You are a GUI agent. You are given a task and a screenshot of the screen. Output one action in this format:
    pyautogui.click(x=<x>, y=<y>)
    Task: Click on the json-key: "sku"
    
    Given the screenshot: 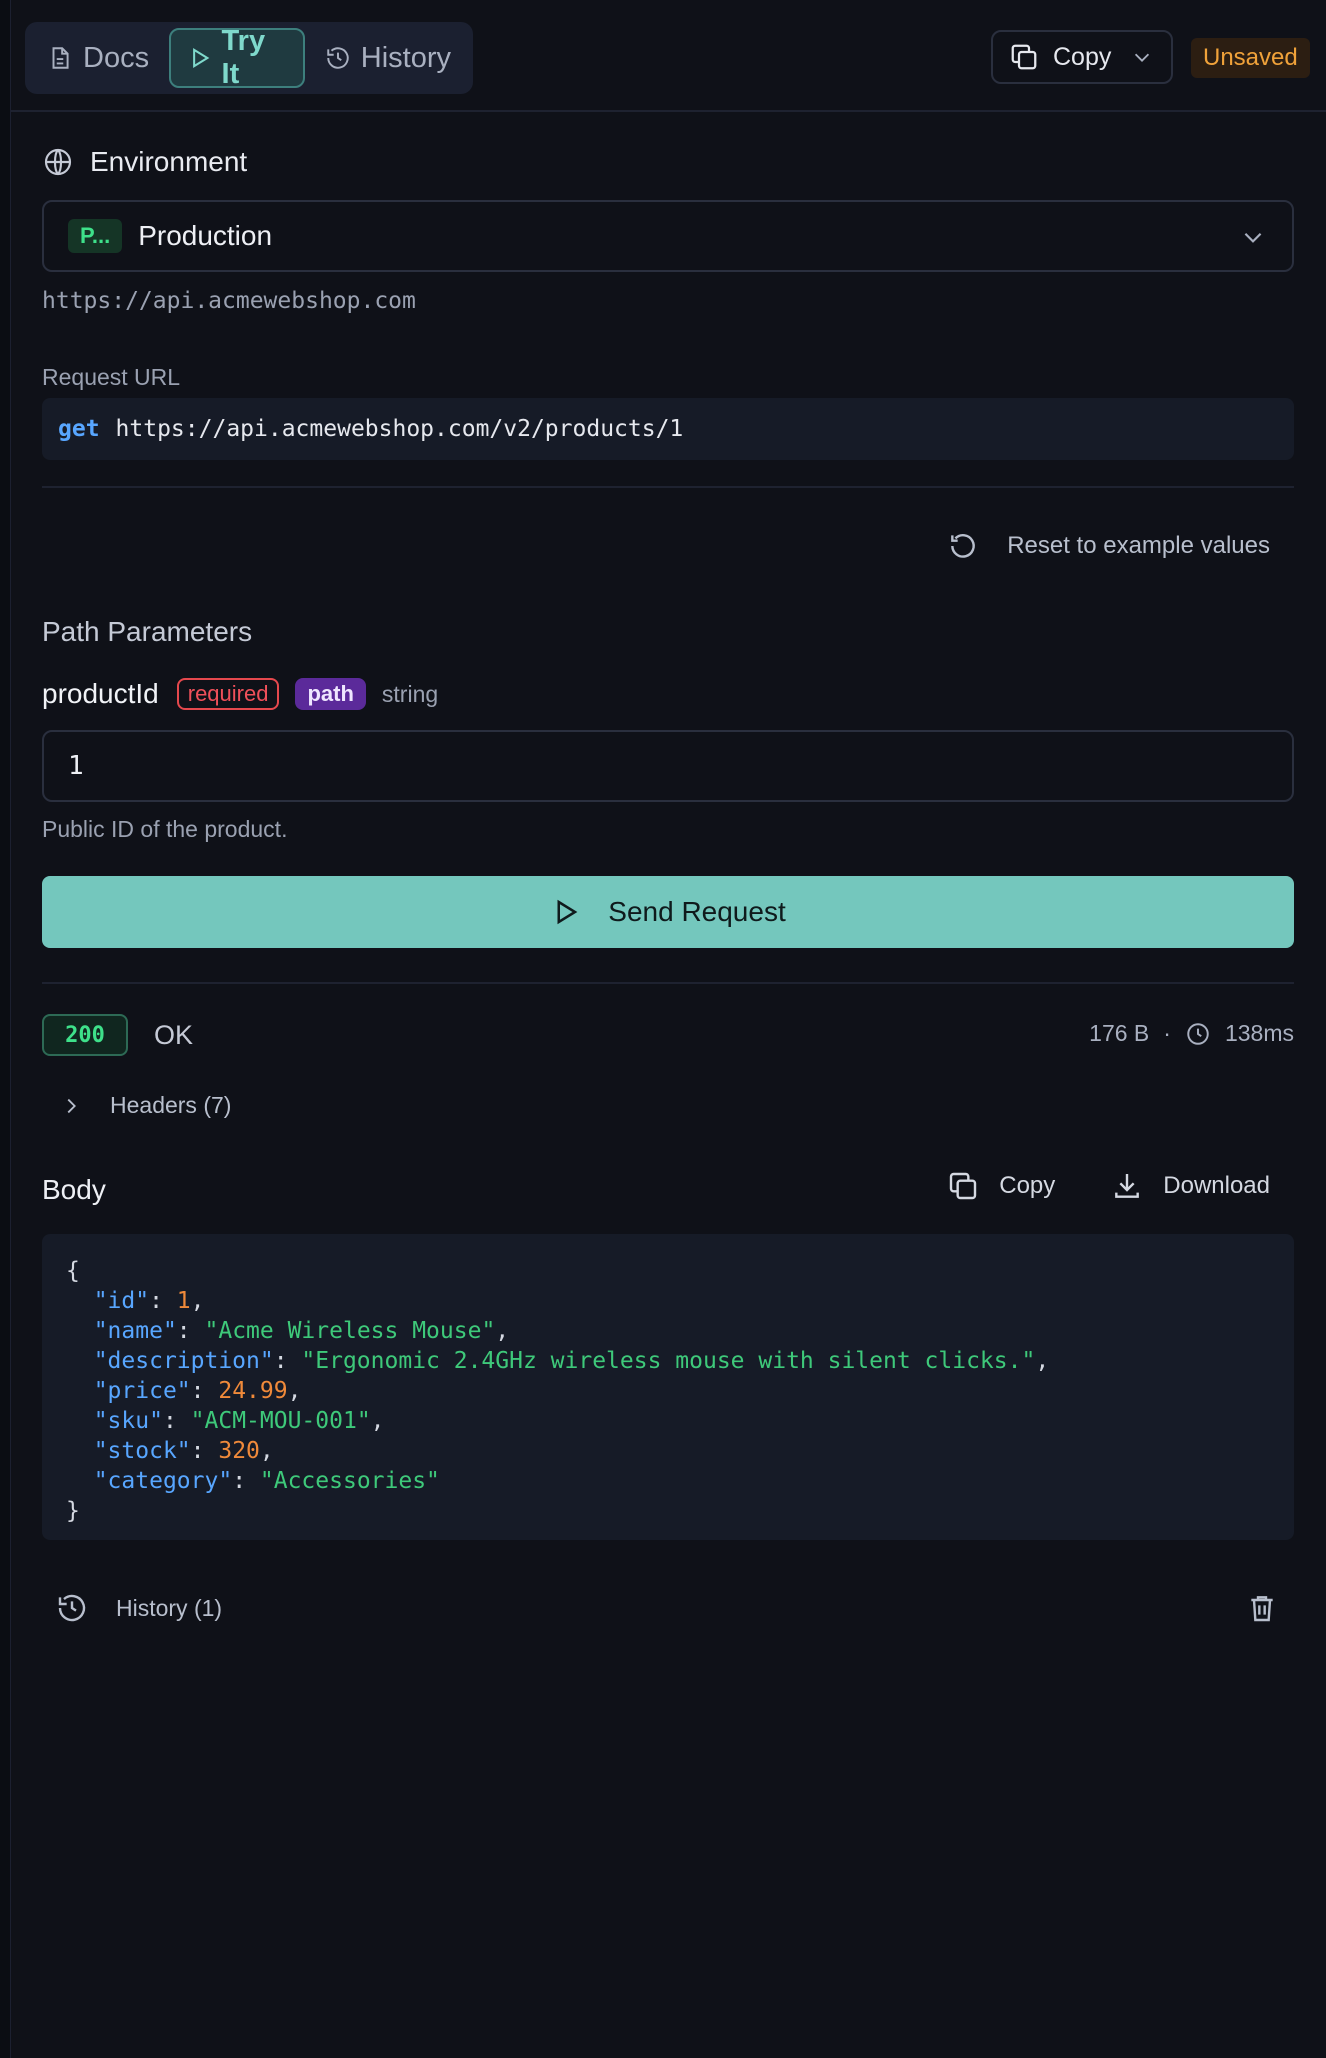 What is the action you would take?
    pyautogui.click(x=128, y=1421)
    